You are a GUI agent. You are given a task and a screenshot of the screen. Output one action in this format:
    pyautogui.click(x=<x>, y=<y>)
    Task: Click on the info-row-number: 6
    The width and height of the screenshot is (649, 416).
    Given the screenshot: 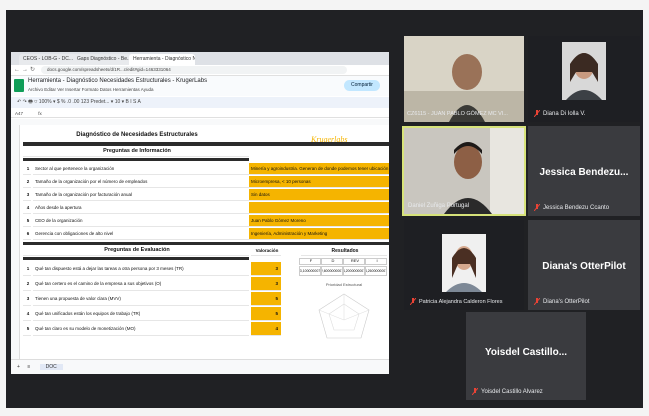 What is the action you would take?
    pyautogui.click(x=27, y=234)
    